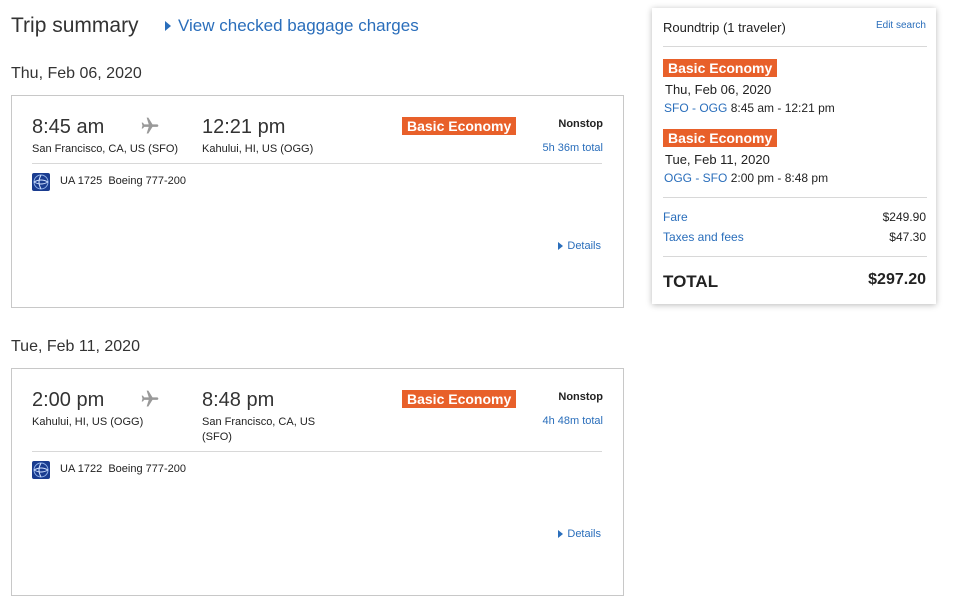 Image resolution: width=956 pixels, height=609 pixels. Describe the element at coordinates (298, 25) in the screenshot. I see `baggage-charges-label: View checked baggage charges` at that location.